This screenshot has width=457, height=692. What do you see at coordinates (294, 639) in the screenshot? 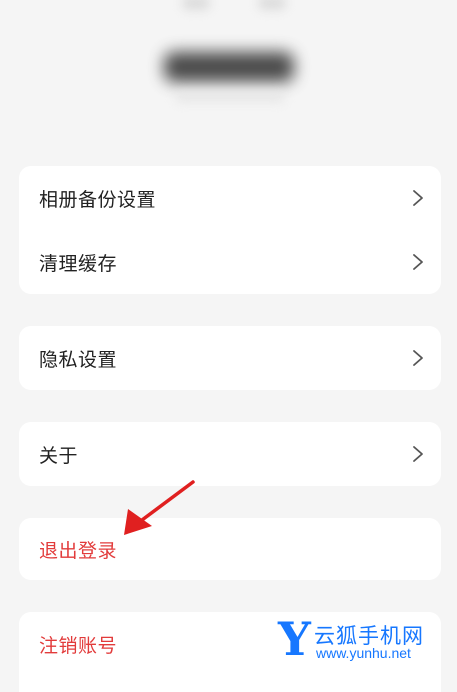
I see `watermark-logo-letter: Y` at bounding box center [294, 639].